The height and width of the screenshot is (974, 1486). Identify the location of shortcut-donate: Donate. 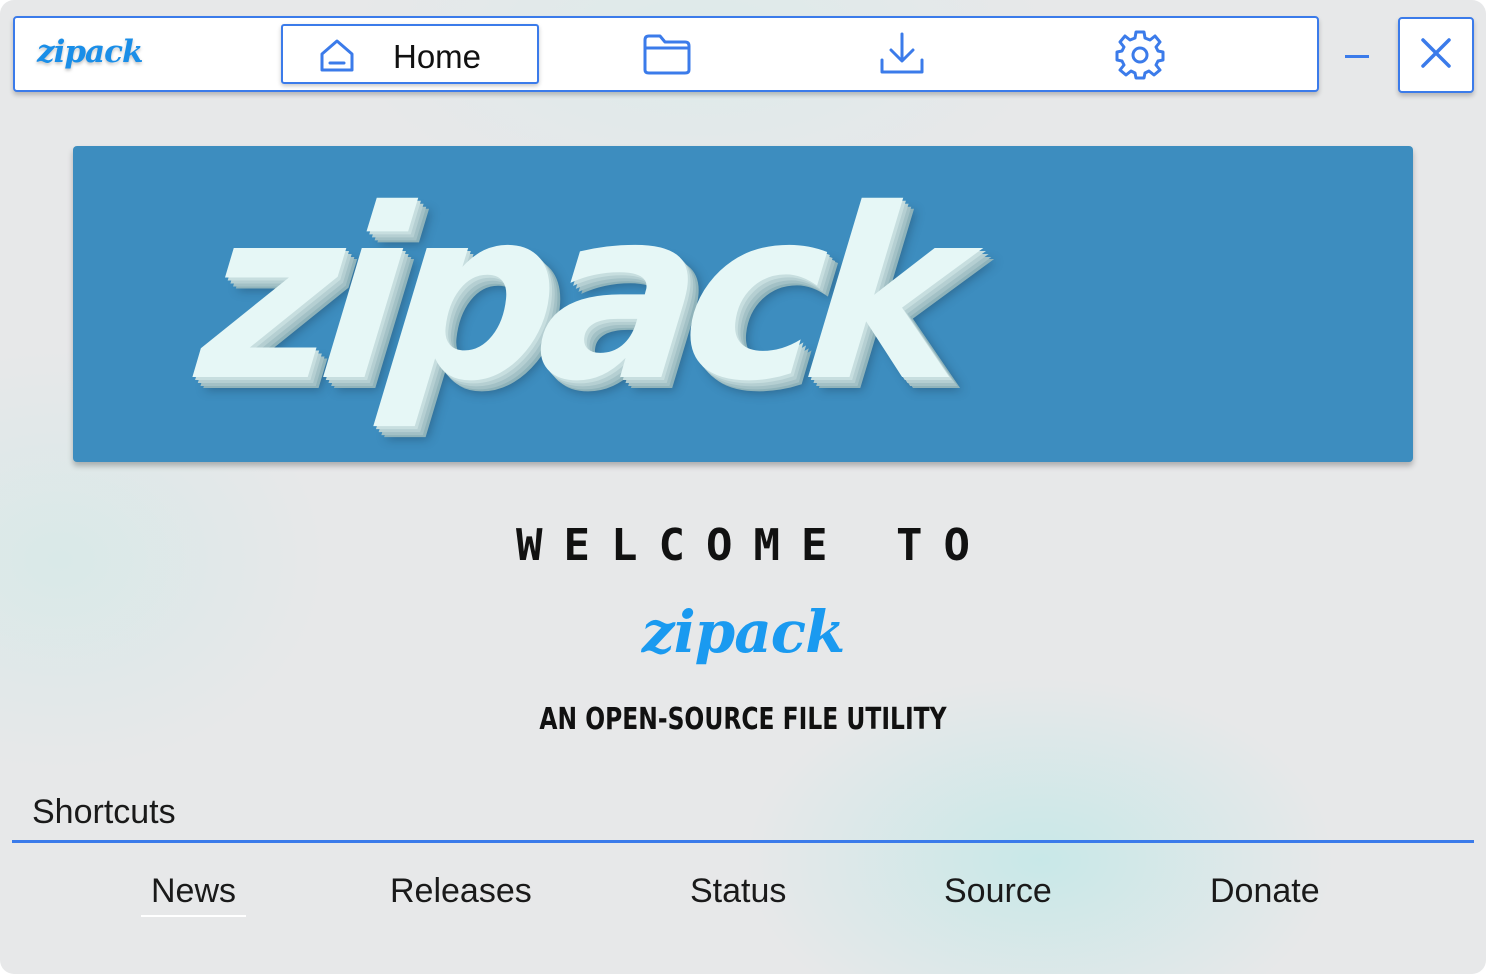
(1265, 891).